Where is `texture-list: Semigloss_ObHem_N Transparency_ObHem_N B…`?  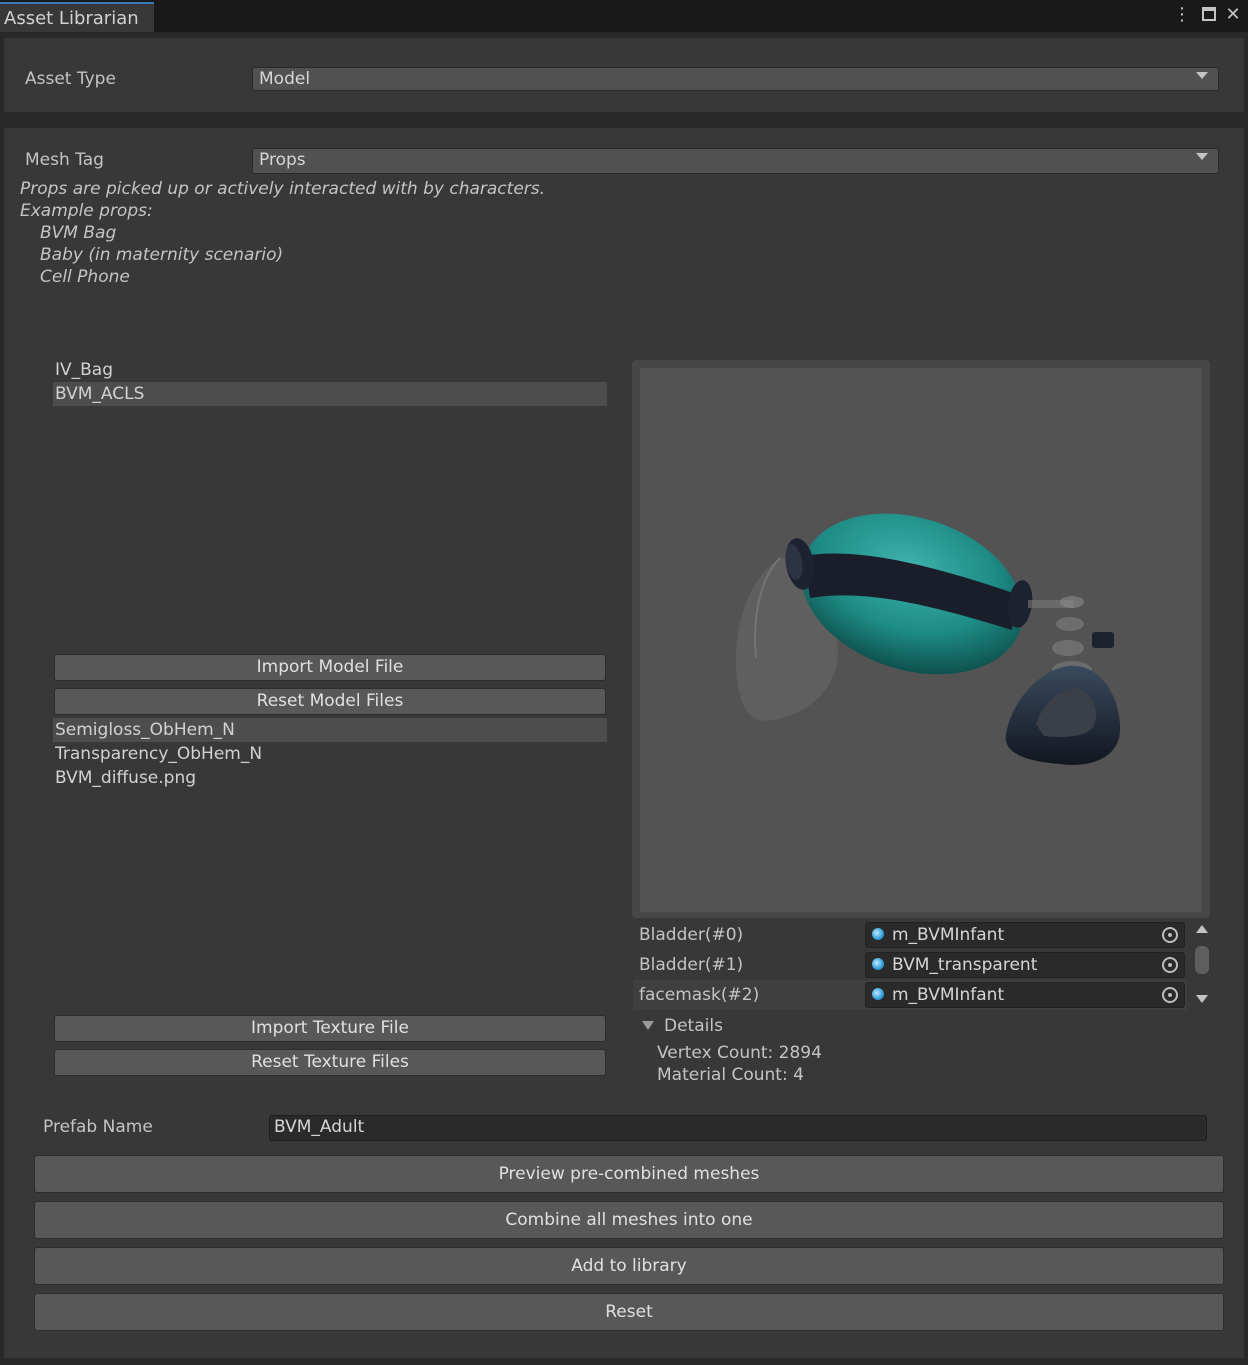
texture-list: Semigloss_ObHem_N Transparency_ObHem_N B… is located at coordinates (330, 863).